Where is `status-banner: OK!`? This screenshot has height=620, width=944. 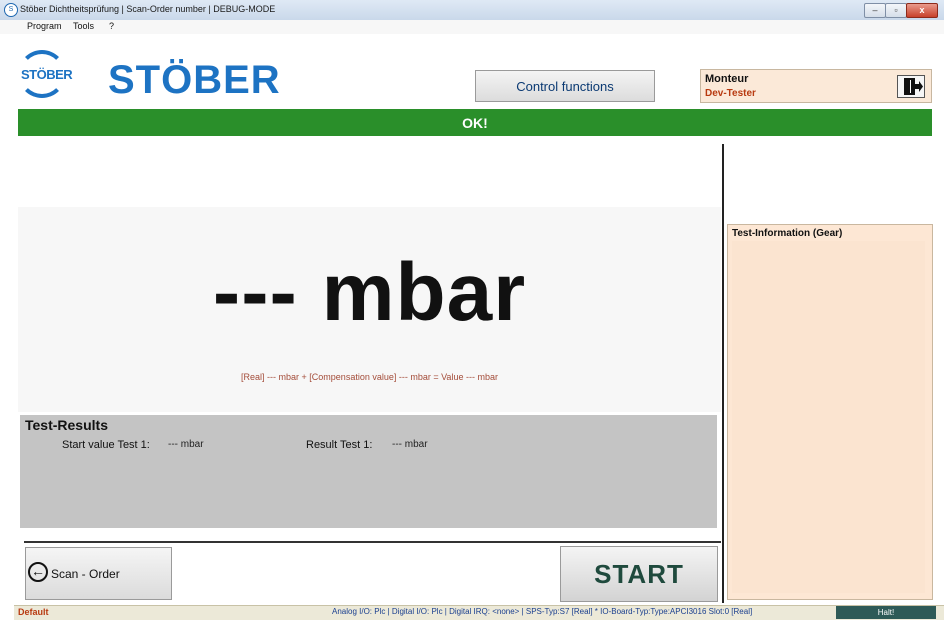
status-banner: OK! is located at coordinates (475, 122).